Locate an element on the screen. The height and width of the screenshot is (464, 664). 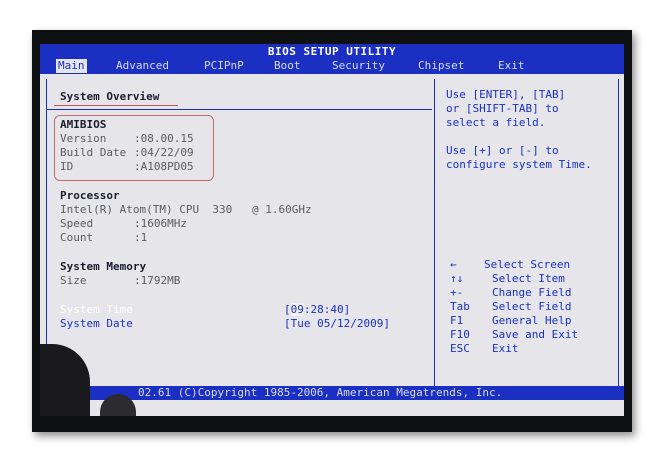
help-line-2: or [SHIFT-TAB] to is located at coordinates (502, 108).